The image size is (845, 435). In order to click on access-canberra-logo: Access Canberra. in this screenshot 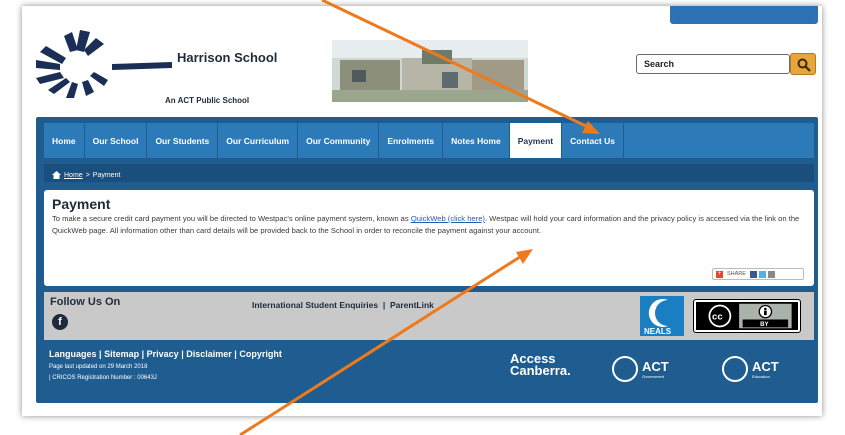, I will do `click(540, 365)`.